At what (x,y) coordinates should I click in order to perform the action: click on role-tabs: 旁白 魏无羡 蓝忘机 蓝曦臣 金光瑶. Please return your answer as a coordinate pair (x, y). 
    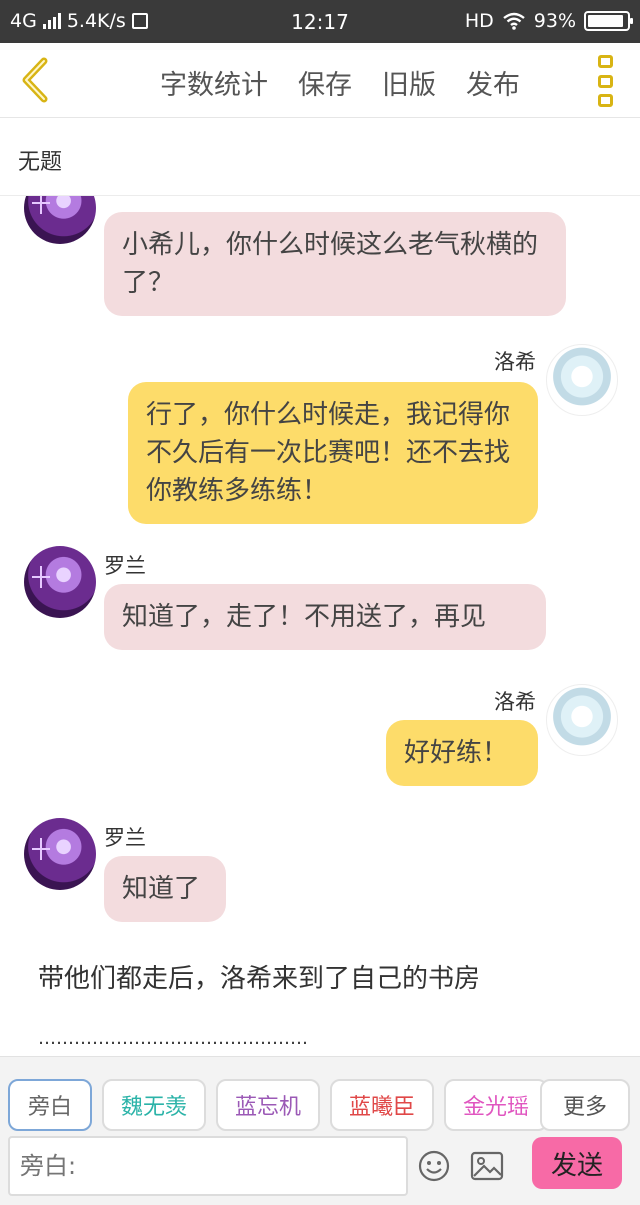
    Looking at the image, I should click on (278, 1105).